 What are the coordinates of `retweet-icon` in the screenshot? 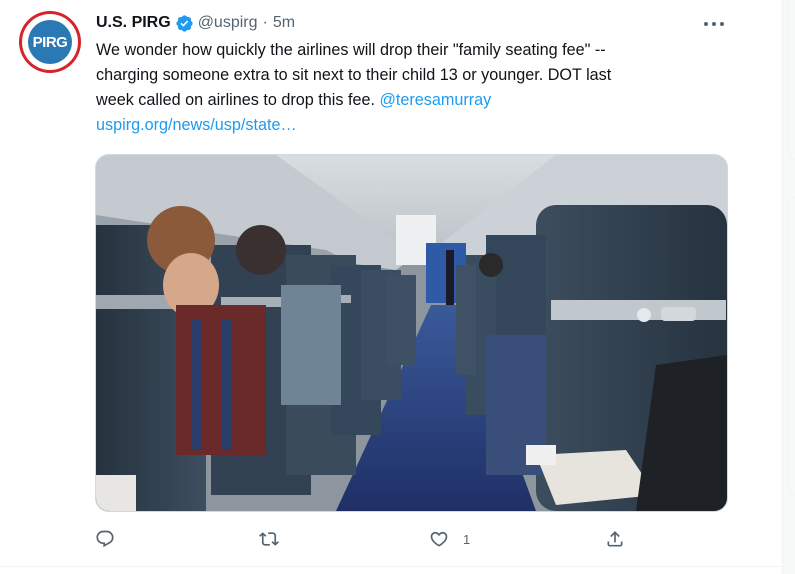 It's located at (269, 539).